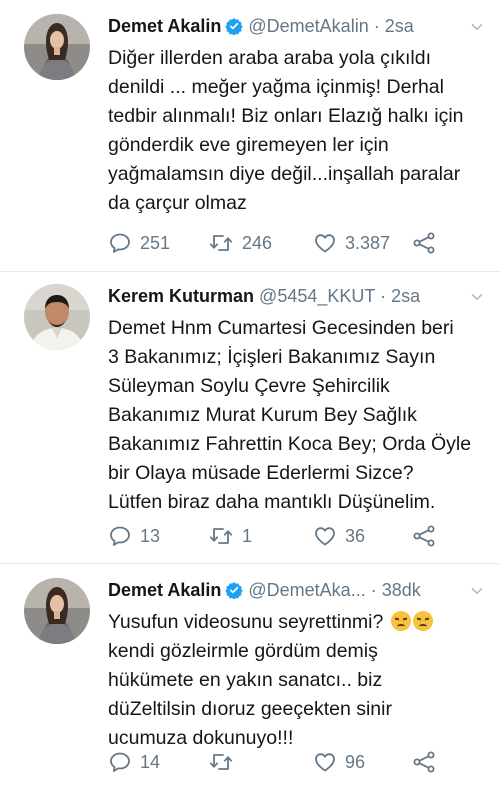  I want to click on retweet-count: 246, so click(257, 242).